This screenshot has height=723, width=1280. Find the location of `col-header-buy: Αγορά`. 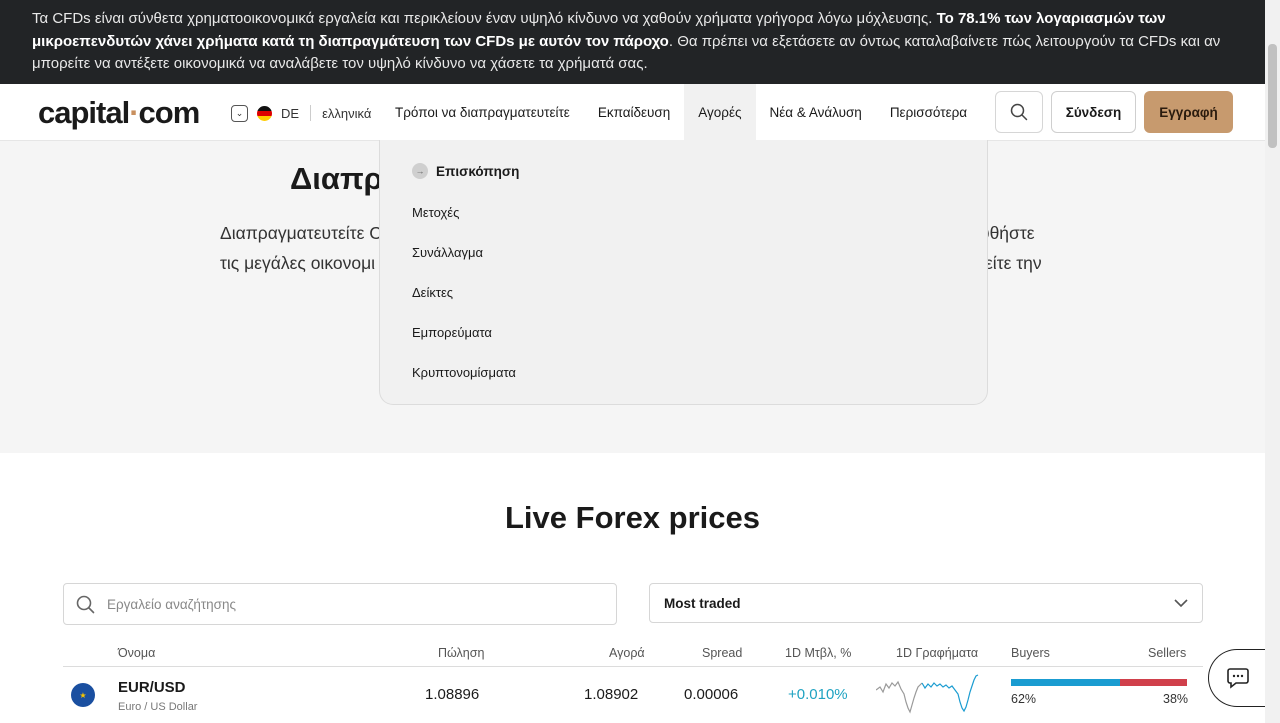

col-header-buy: Αγορά is located at coordinates (627, 653).